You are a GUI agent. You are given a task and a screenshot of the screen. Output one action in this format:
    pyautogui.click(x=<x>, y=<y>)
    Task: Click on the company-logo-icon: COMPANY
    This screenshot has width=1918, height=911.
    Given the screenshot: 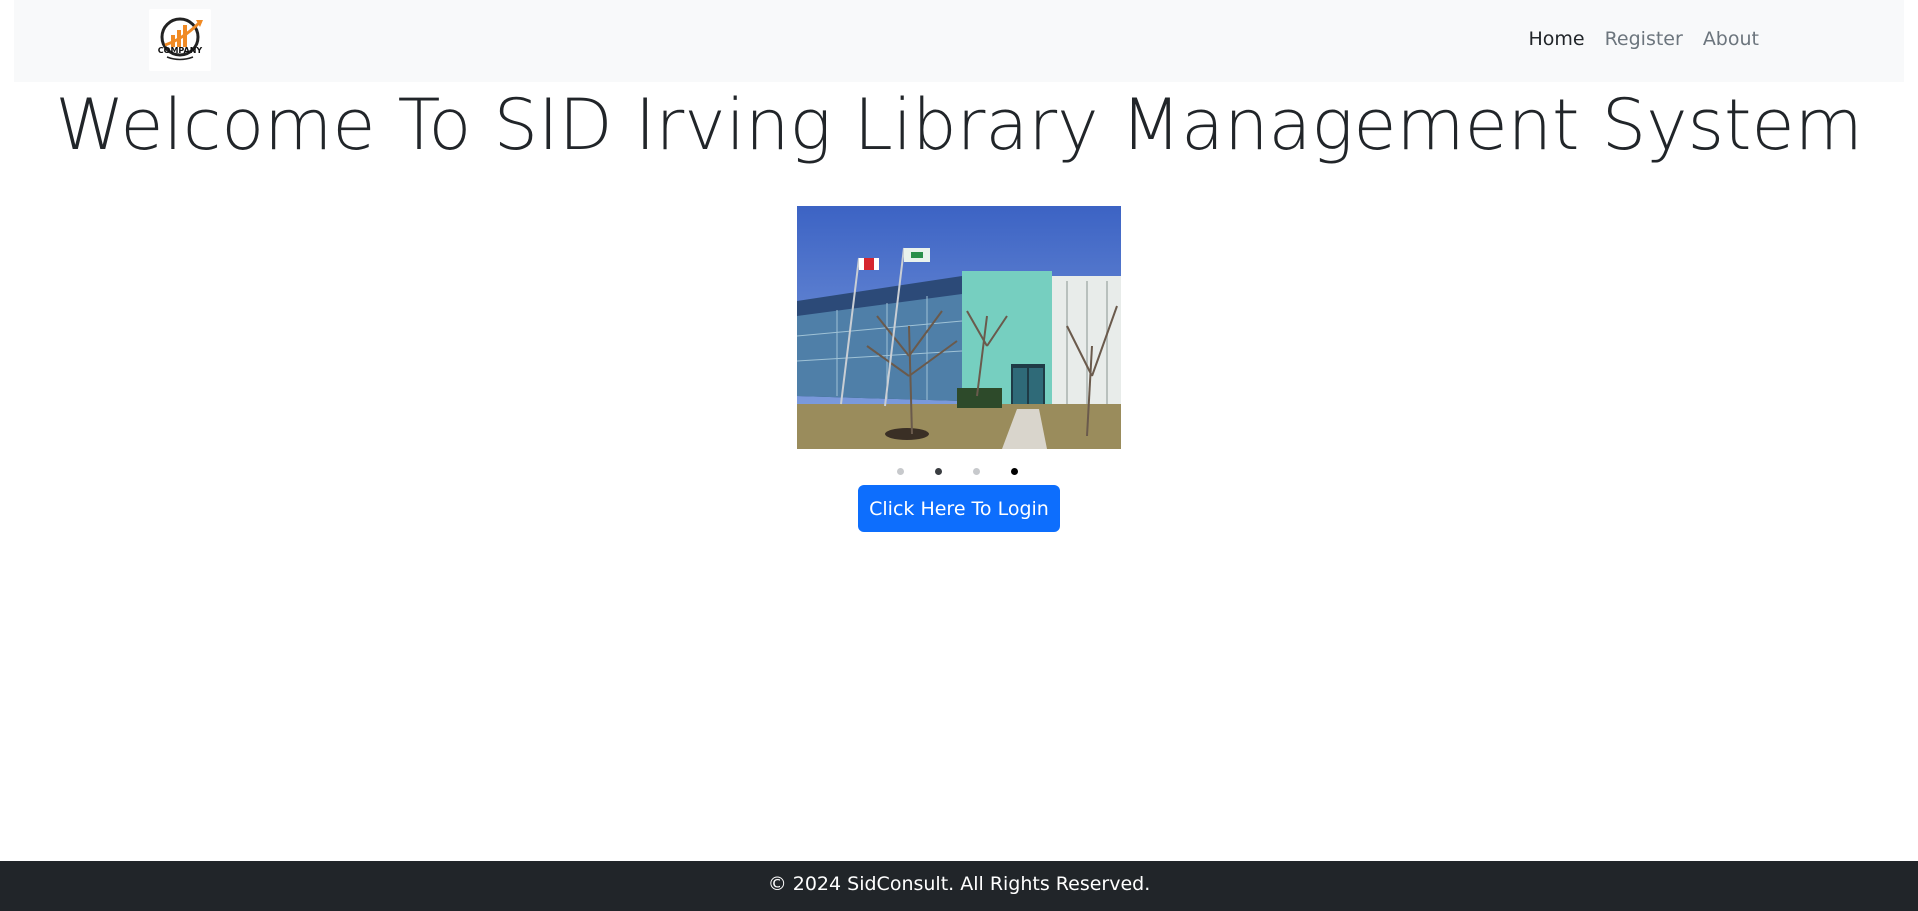 What is the action you would take?
    pyautogui.click(x=180, y=39)
    